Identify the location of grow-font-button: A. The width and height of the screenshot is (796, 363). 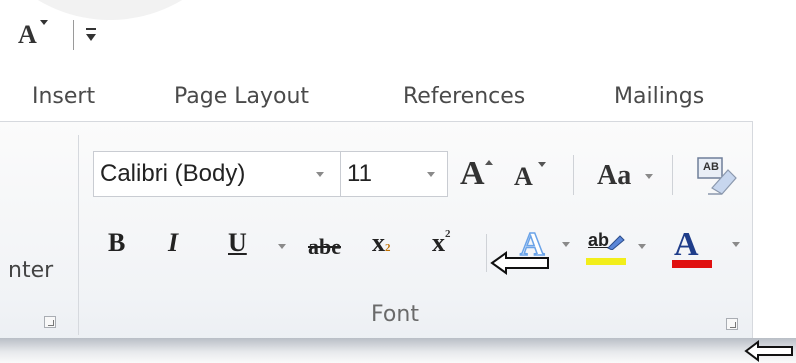
(478, 175).